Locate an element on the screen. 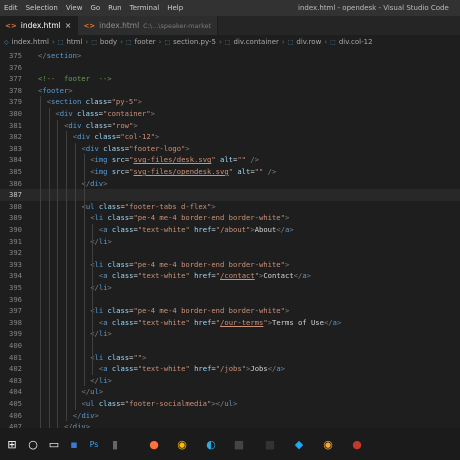 The height and width of the screenshot is (460, 460). line-number: 392 is located at coordinates (15, 253).